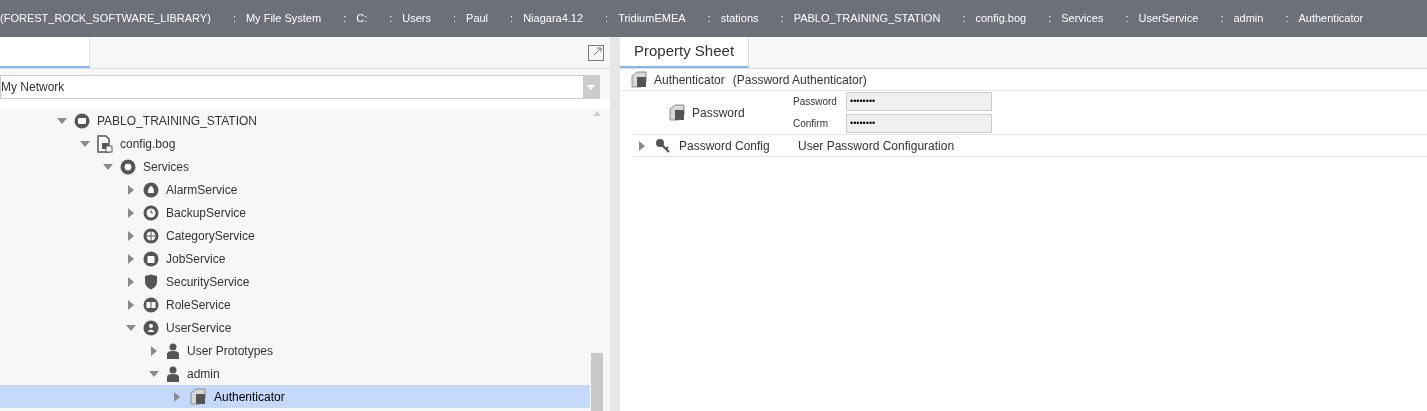  I want to click on breadcrumb-item: Users, so click(416, 18).